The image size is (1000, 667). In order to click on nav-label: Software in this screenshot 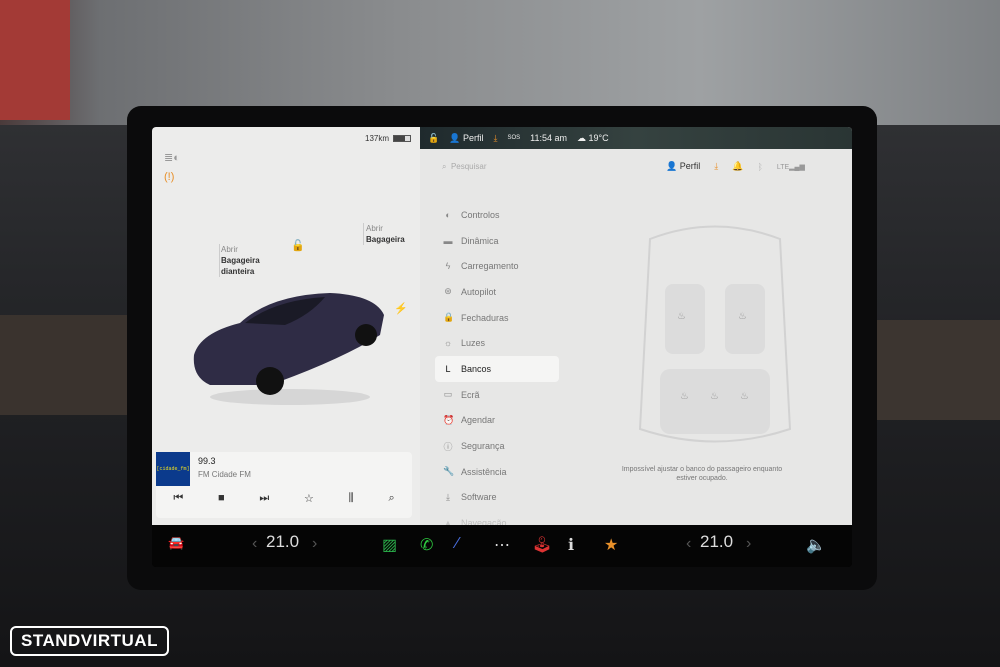, I will do `click(479, 497)`.